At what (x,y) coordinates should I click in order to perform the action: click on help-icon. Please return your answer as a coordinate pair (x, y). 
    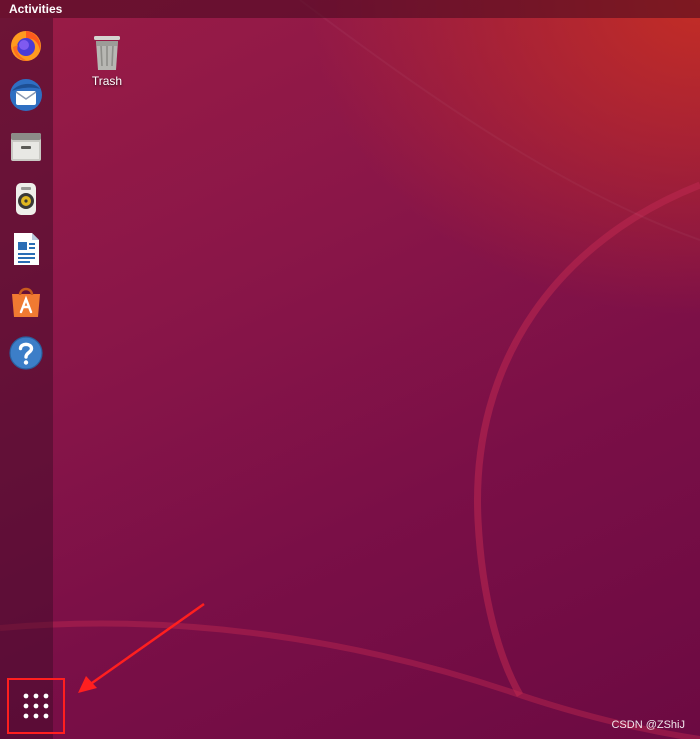
    Looking at the image, I should click on (26, 353).